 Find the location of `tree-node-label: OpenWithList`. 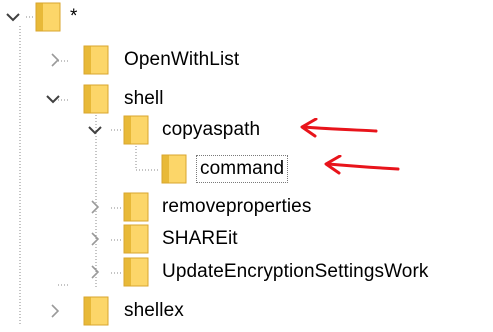

tree-node-label: OpenWithList is located at coordinates (182, 59).